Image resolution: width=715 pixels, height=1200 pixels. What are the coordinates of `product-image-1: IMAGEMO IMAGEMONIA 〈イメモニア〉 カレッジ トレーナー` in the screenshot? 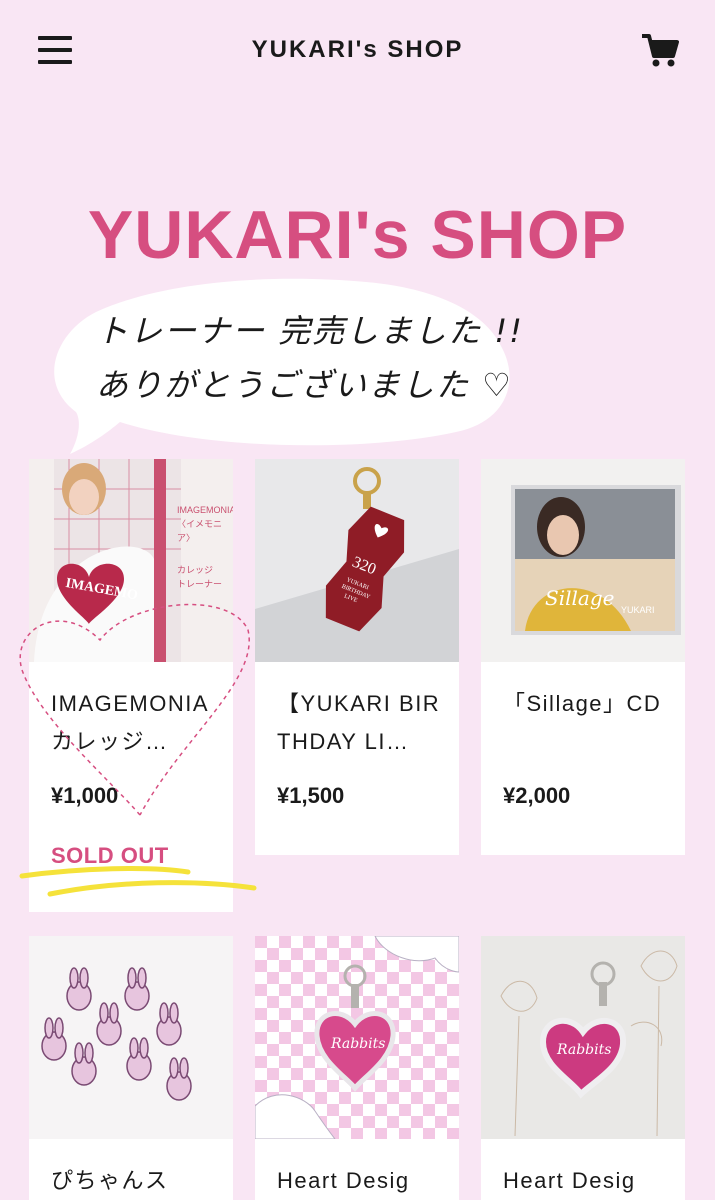 It's located at (131, 560).